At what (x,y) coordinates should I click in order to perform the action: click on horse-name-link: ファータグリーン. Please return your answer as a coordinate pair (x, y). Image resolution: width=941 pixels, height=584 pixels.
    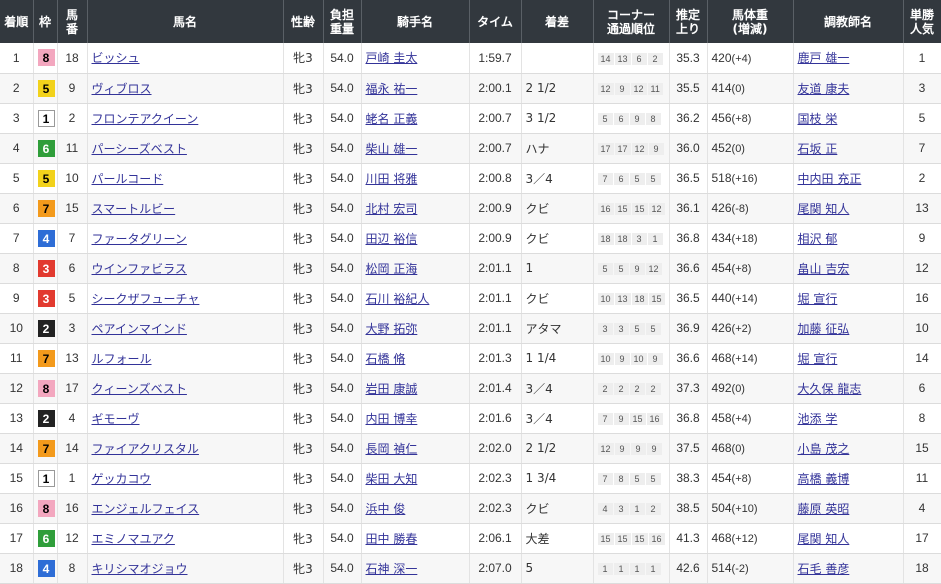
    Looking at the image, I should click on (139, 239).